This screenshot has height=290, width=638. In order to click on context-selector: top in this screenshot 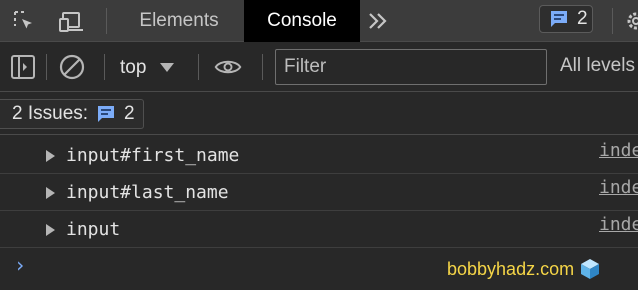, I will do `click(147, 68)`.